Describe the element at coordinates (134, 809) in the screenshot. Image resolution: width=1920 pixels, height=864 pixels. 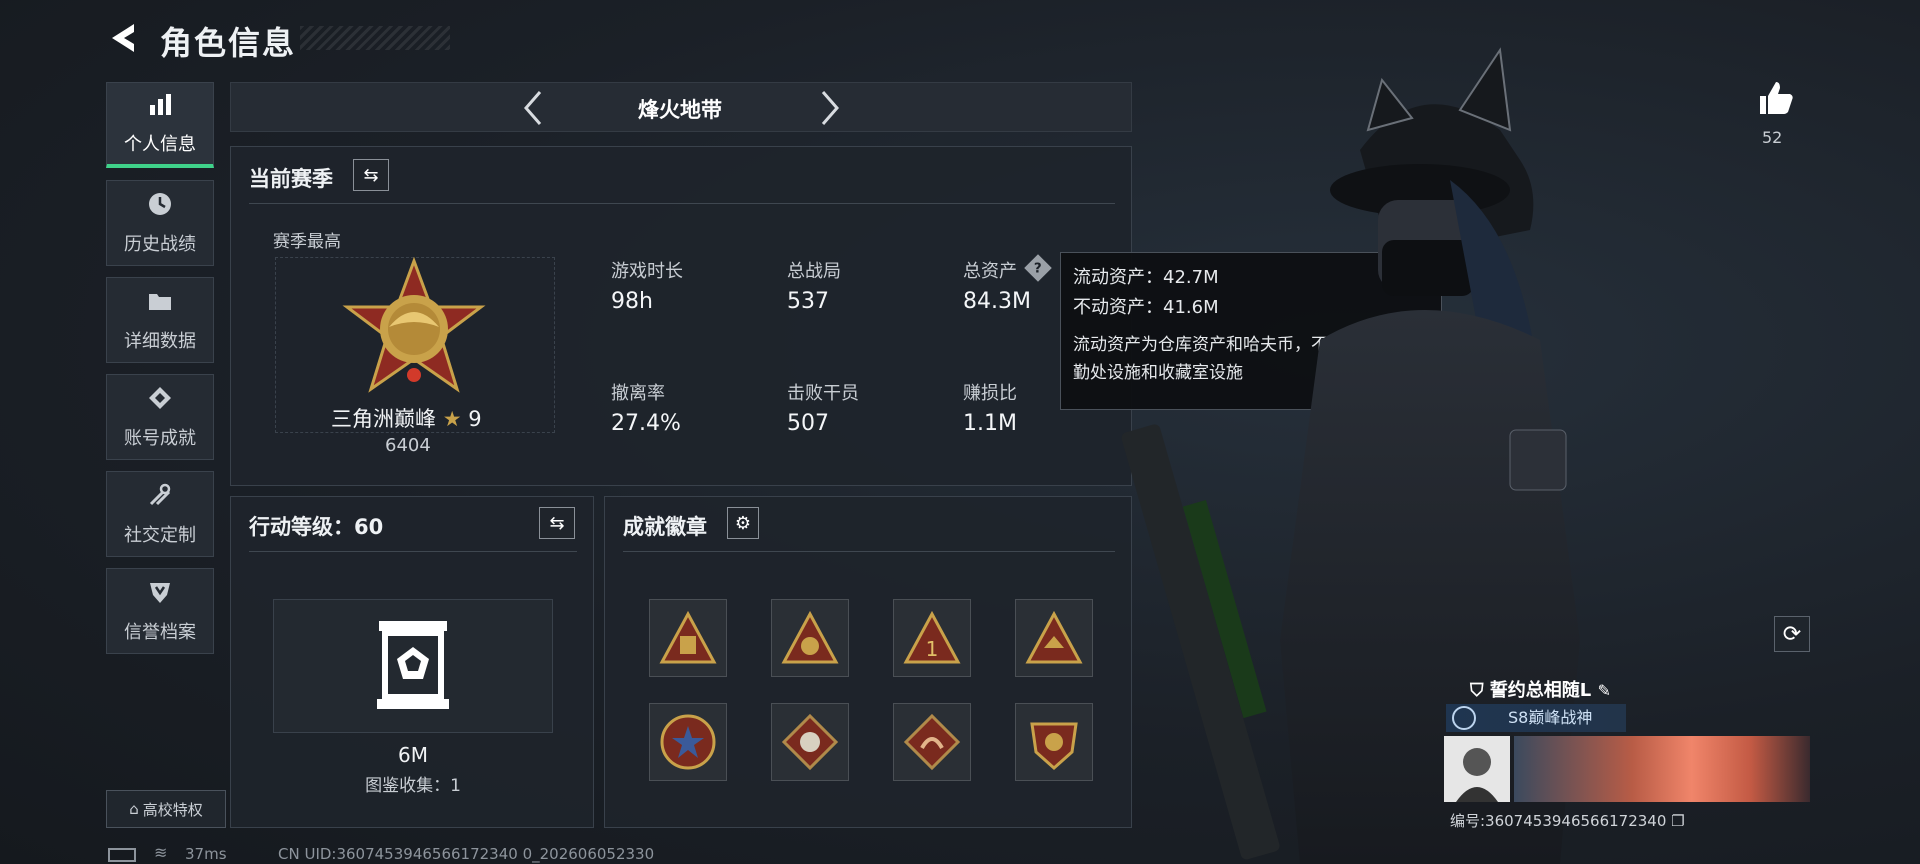
I see `school-icon: ⌂` at that location.